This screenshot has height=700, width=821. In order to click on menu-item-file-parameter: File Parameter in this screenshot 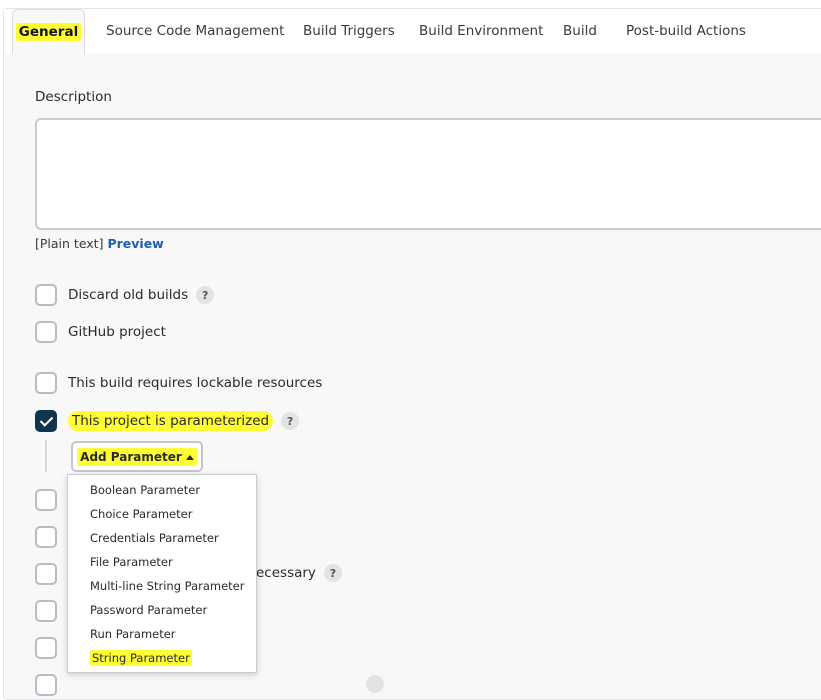, I will do `click(131, 562)`.